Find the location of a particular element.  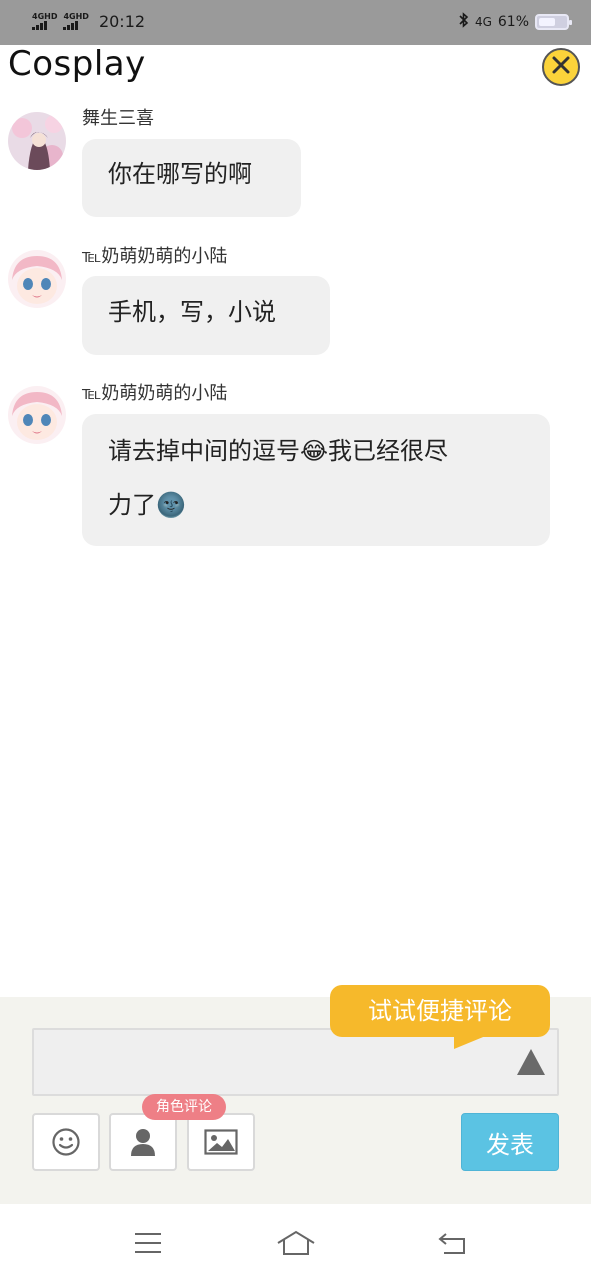

back-button is located at coordinates (452, 1243).